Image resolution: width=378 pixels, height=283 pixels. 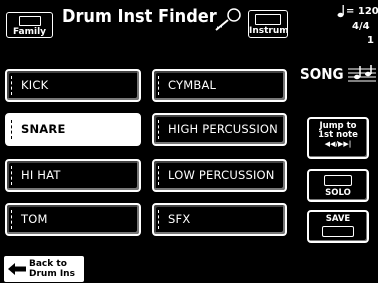 I want to click on solo-button: SOLO, so click(x=338, y=185).